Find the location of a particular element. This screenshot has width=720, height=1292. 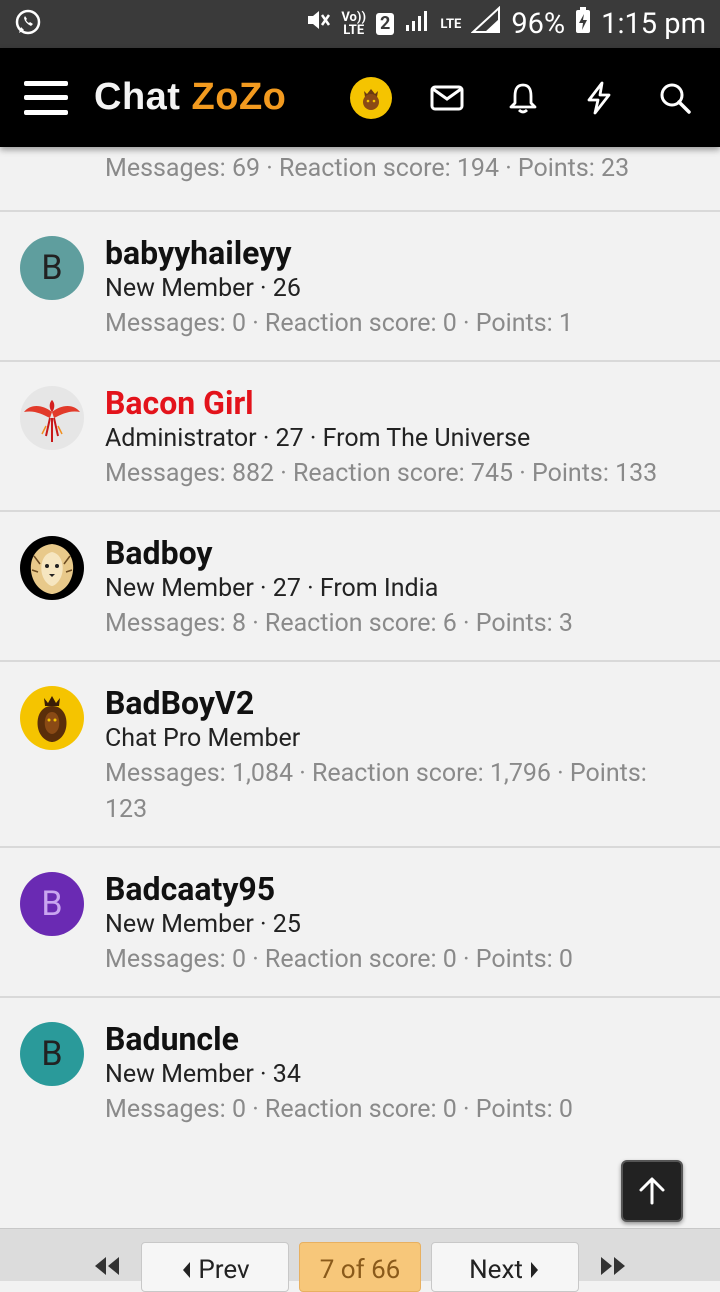

battery-charging-icon is located at coordinates (583, 24).